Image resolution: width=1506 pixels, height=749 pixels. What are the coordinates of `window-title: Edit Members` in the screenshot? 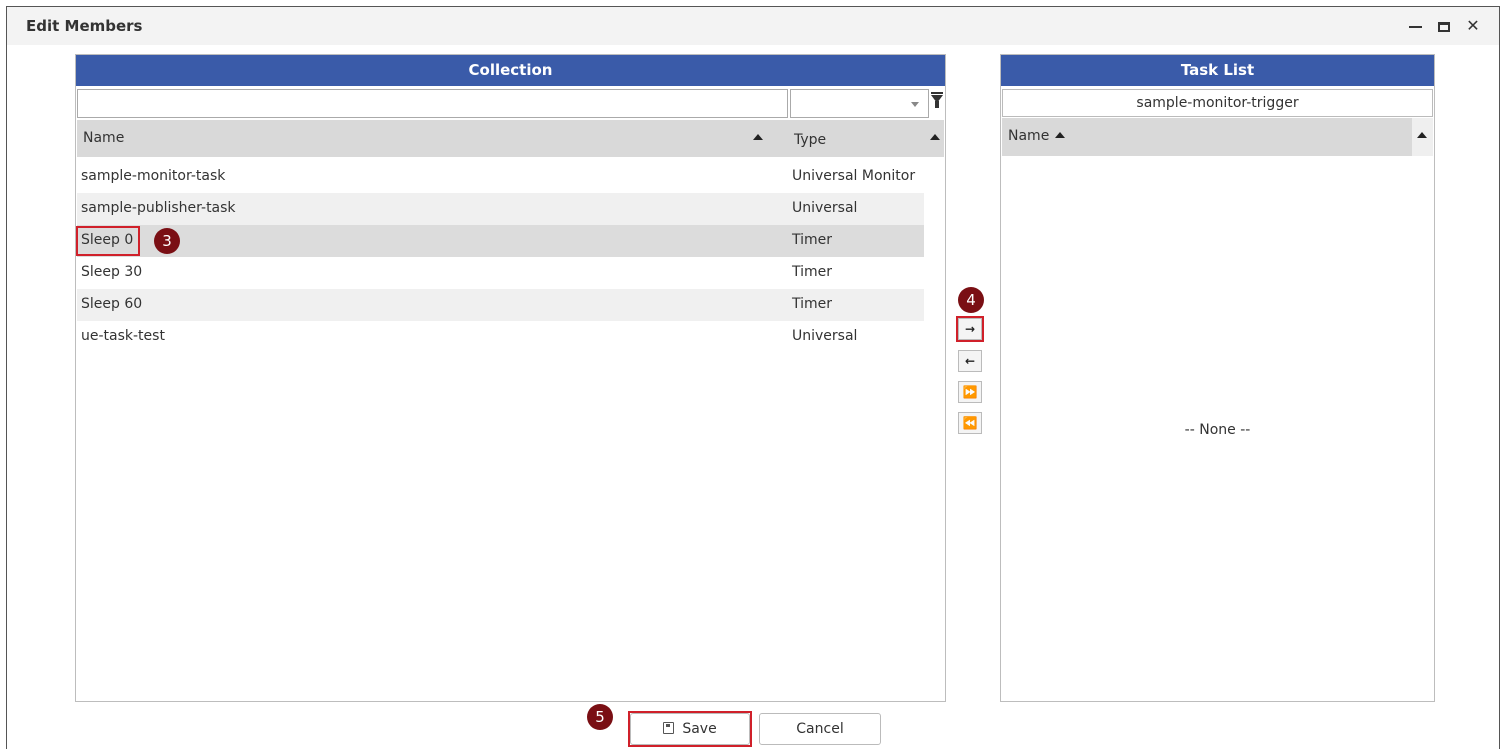 It's located at (84, 26).